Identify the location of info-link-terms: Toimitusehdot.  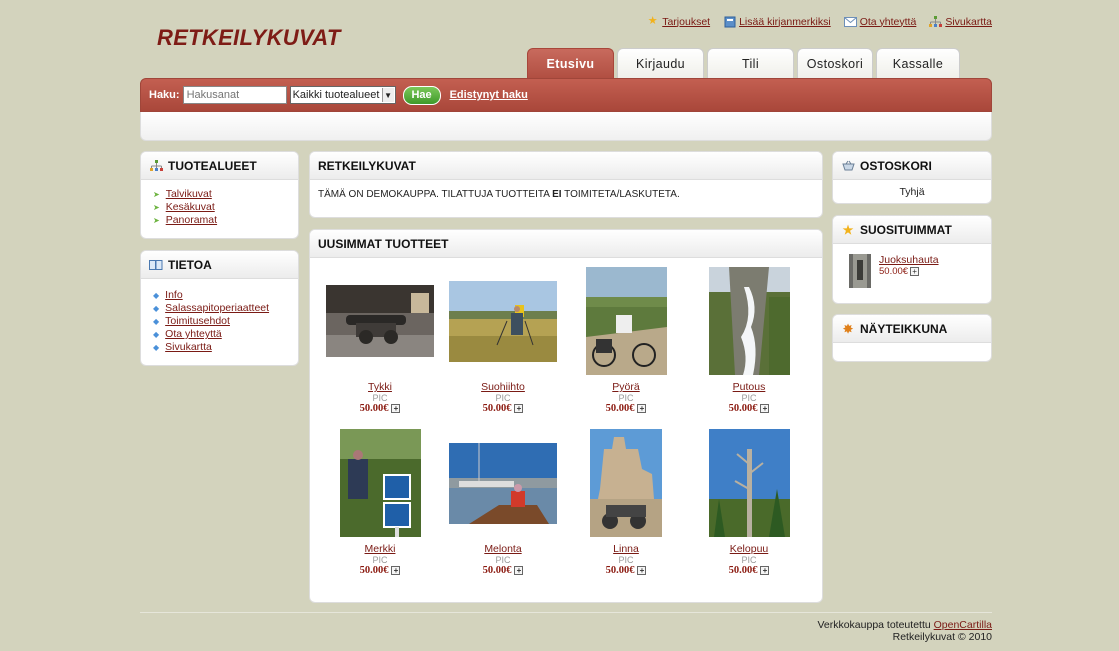
(197, 321).